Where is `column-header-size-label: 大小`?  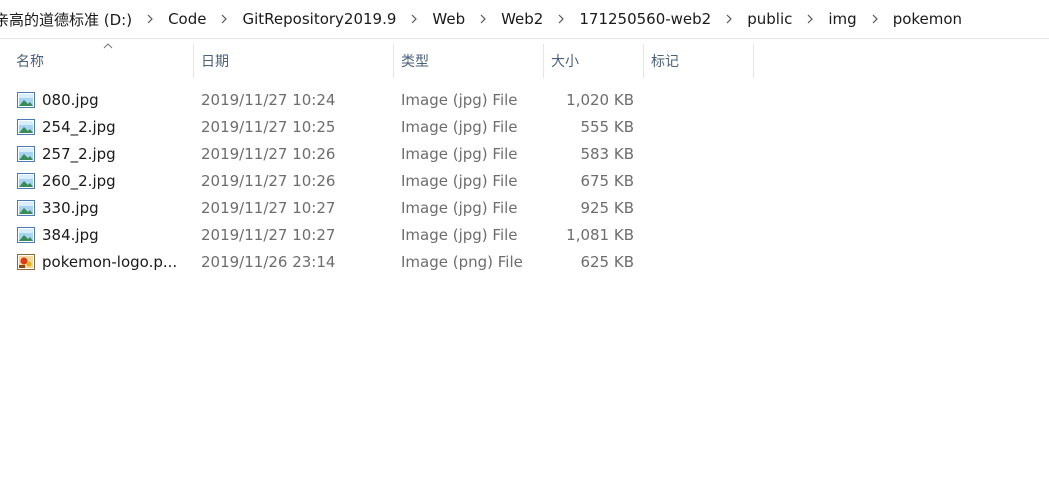
column-header-size-label: 大小 is located at coordinates (565, 62).